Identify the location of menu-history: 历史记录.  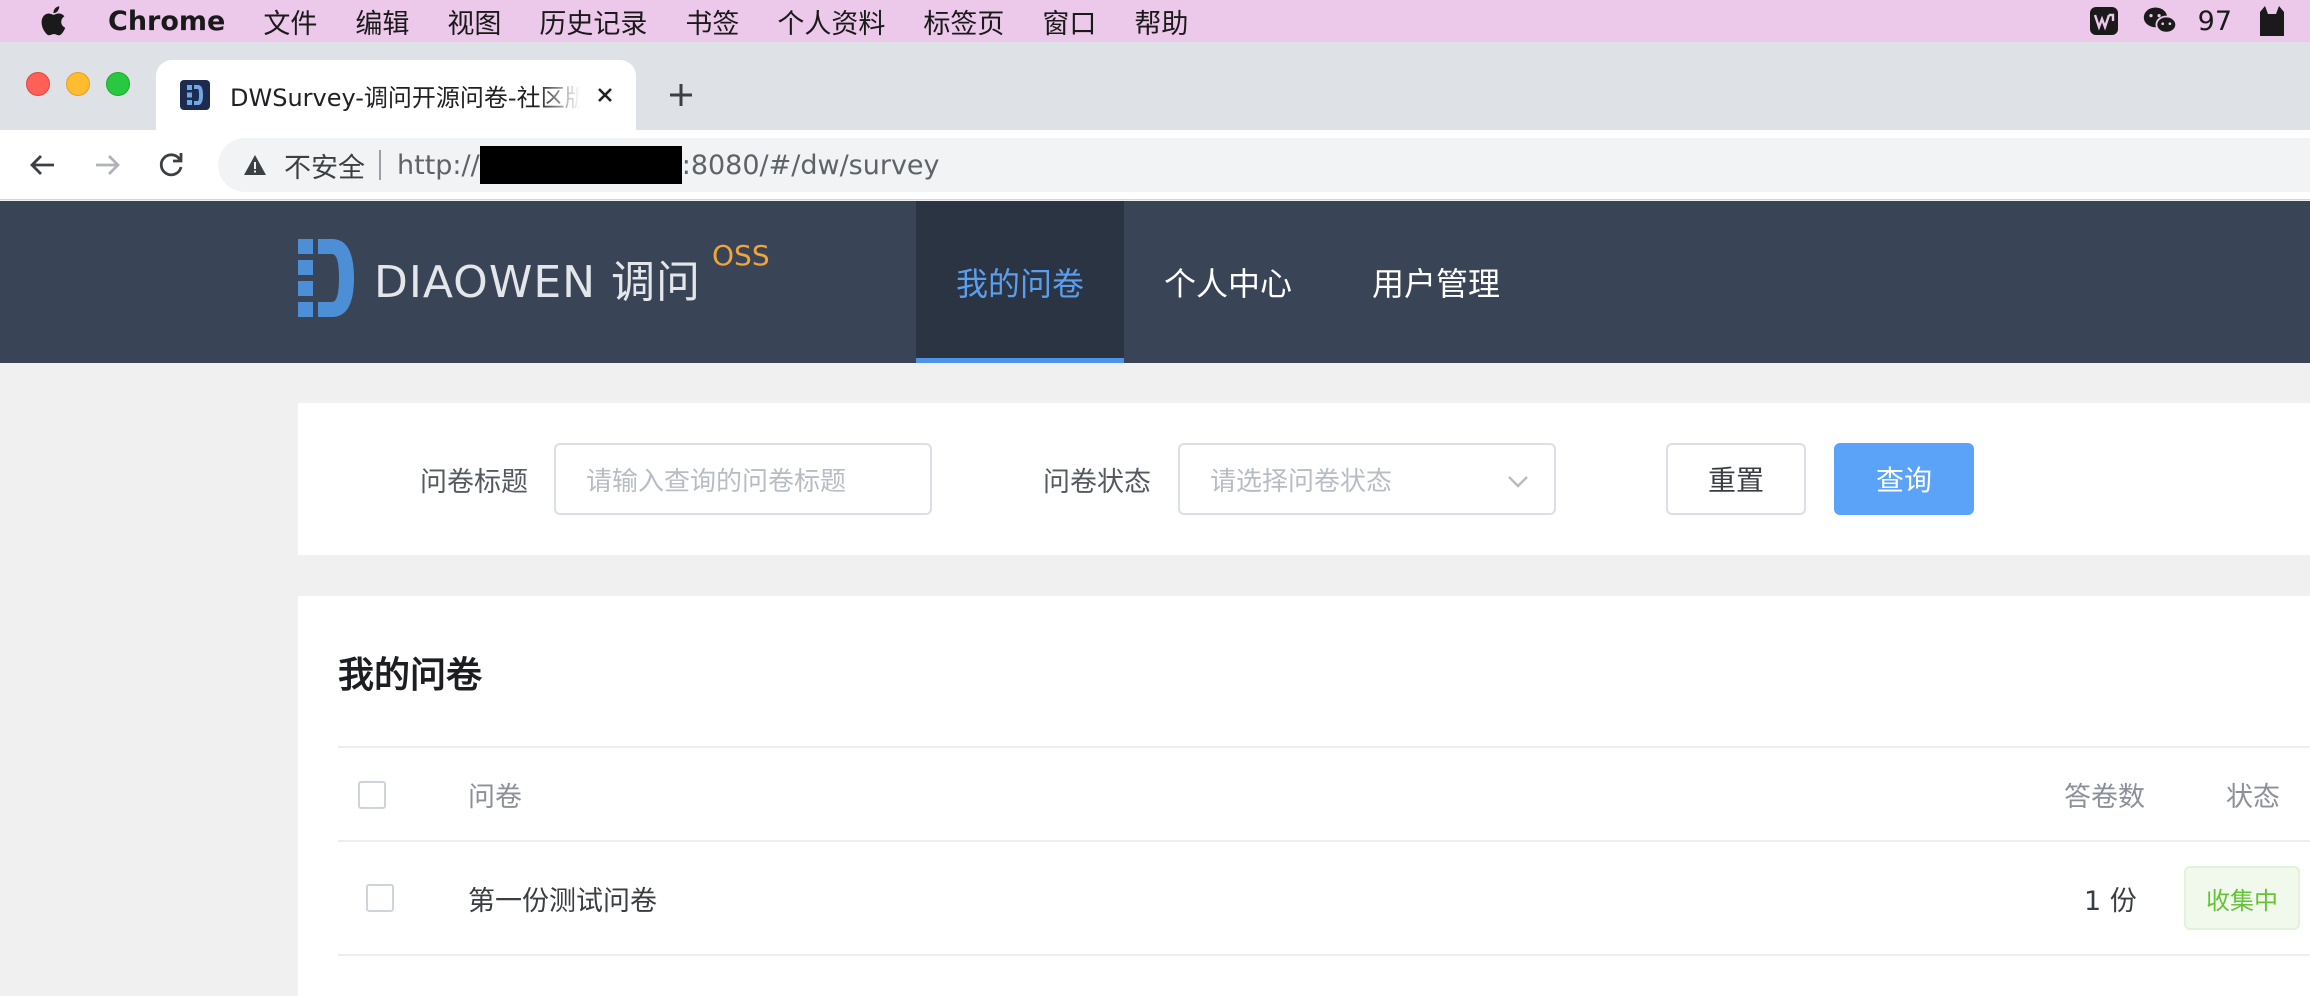
(593, 21).